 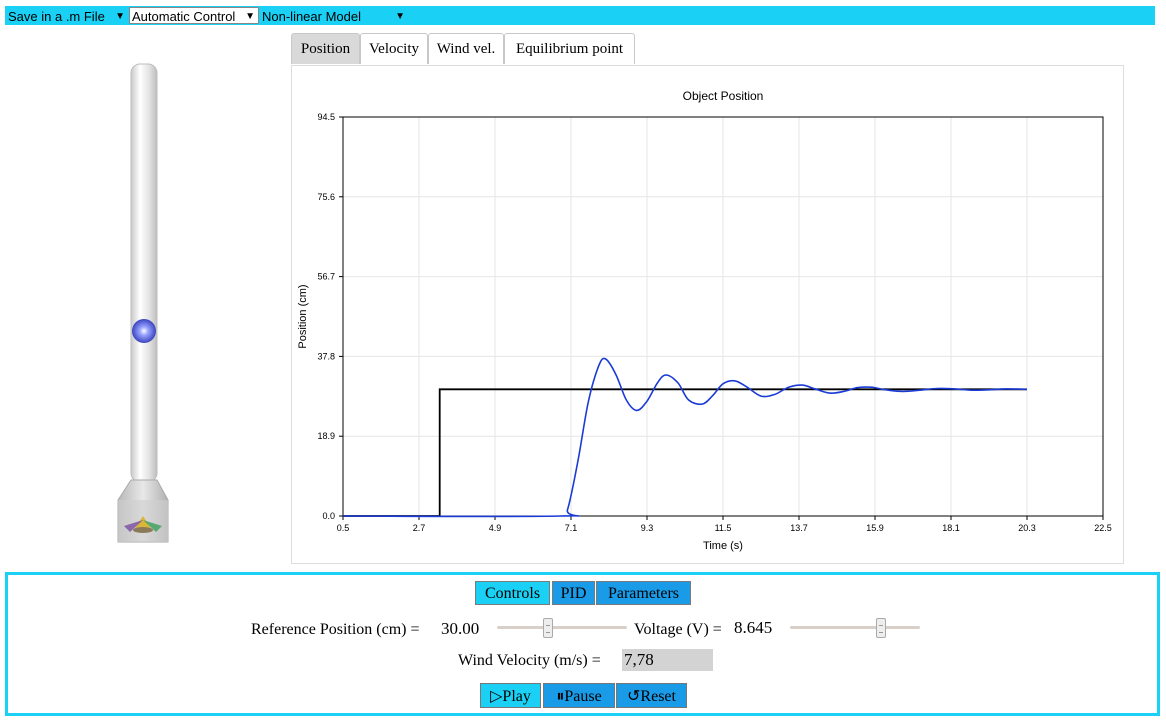 What do you see at coordinates (335, 629) in the screenshot?
I see `reference-position-label: Reference Position (cm) =` at bounding box center [335, 629].